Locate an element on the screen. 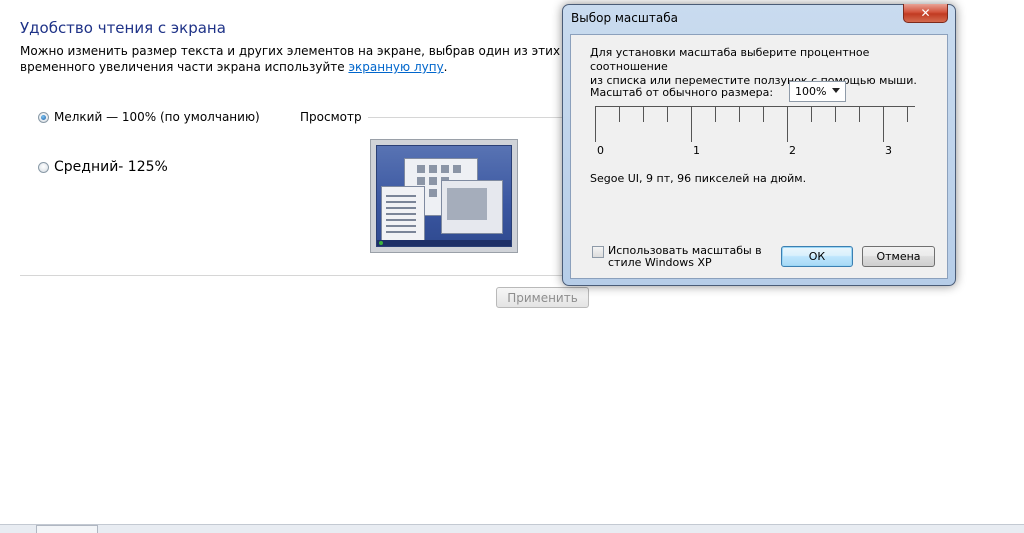 The image size is (1024, 533). ruler-number: 0 is located at coordinates (600, 150).